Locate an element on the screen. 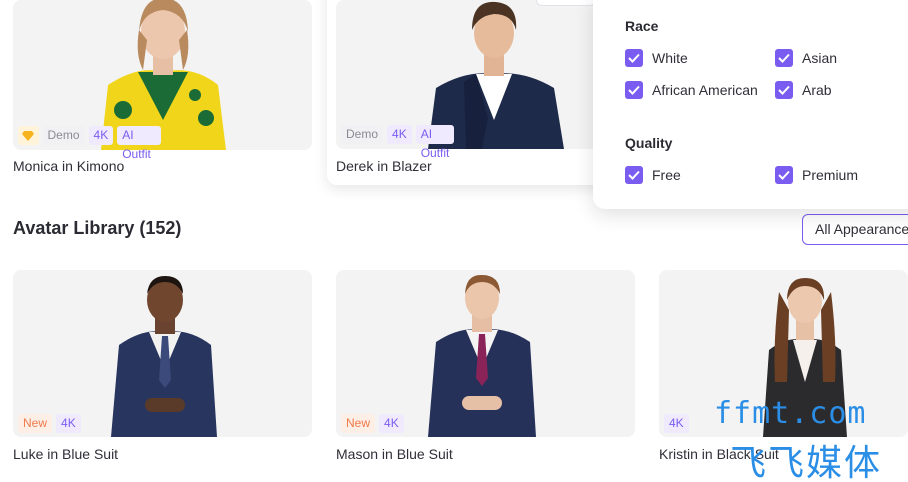  diamond-icon is located at coordinates (28, 135).